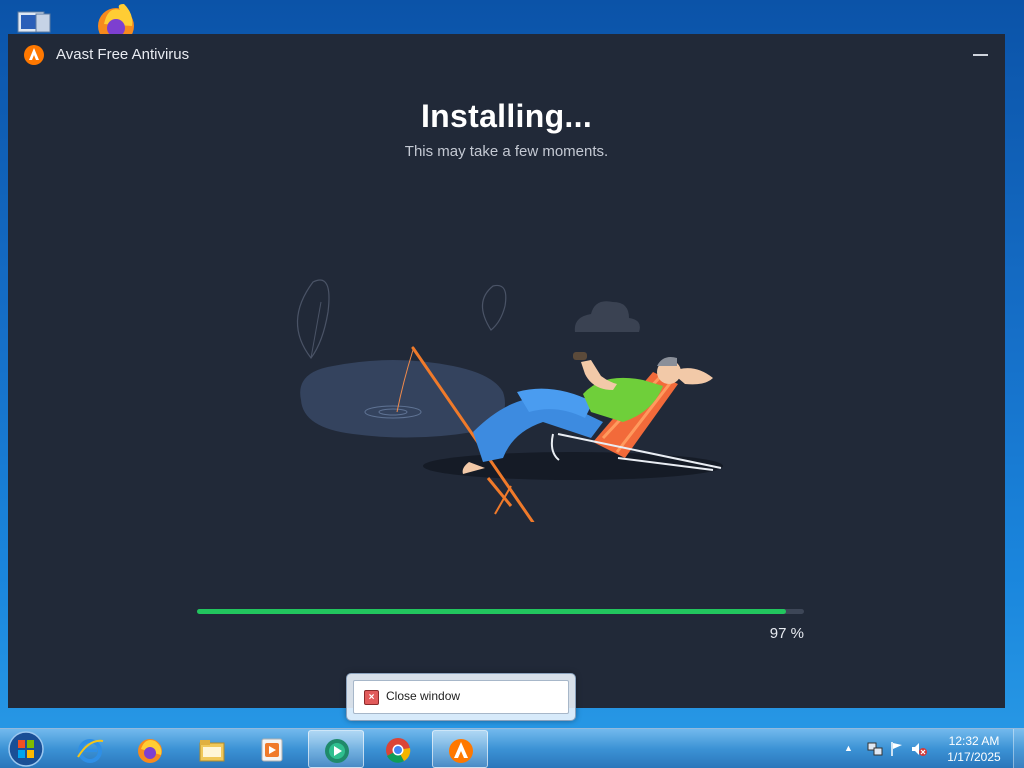 The width and height of the screenshot is (1024, 768). I want to click on close-window-label: Close window, so click(423, 696).